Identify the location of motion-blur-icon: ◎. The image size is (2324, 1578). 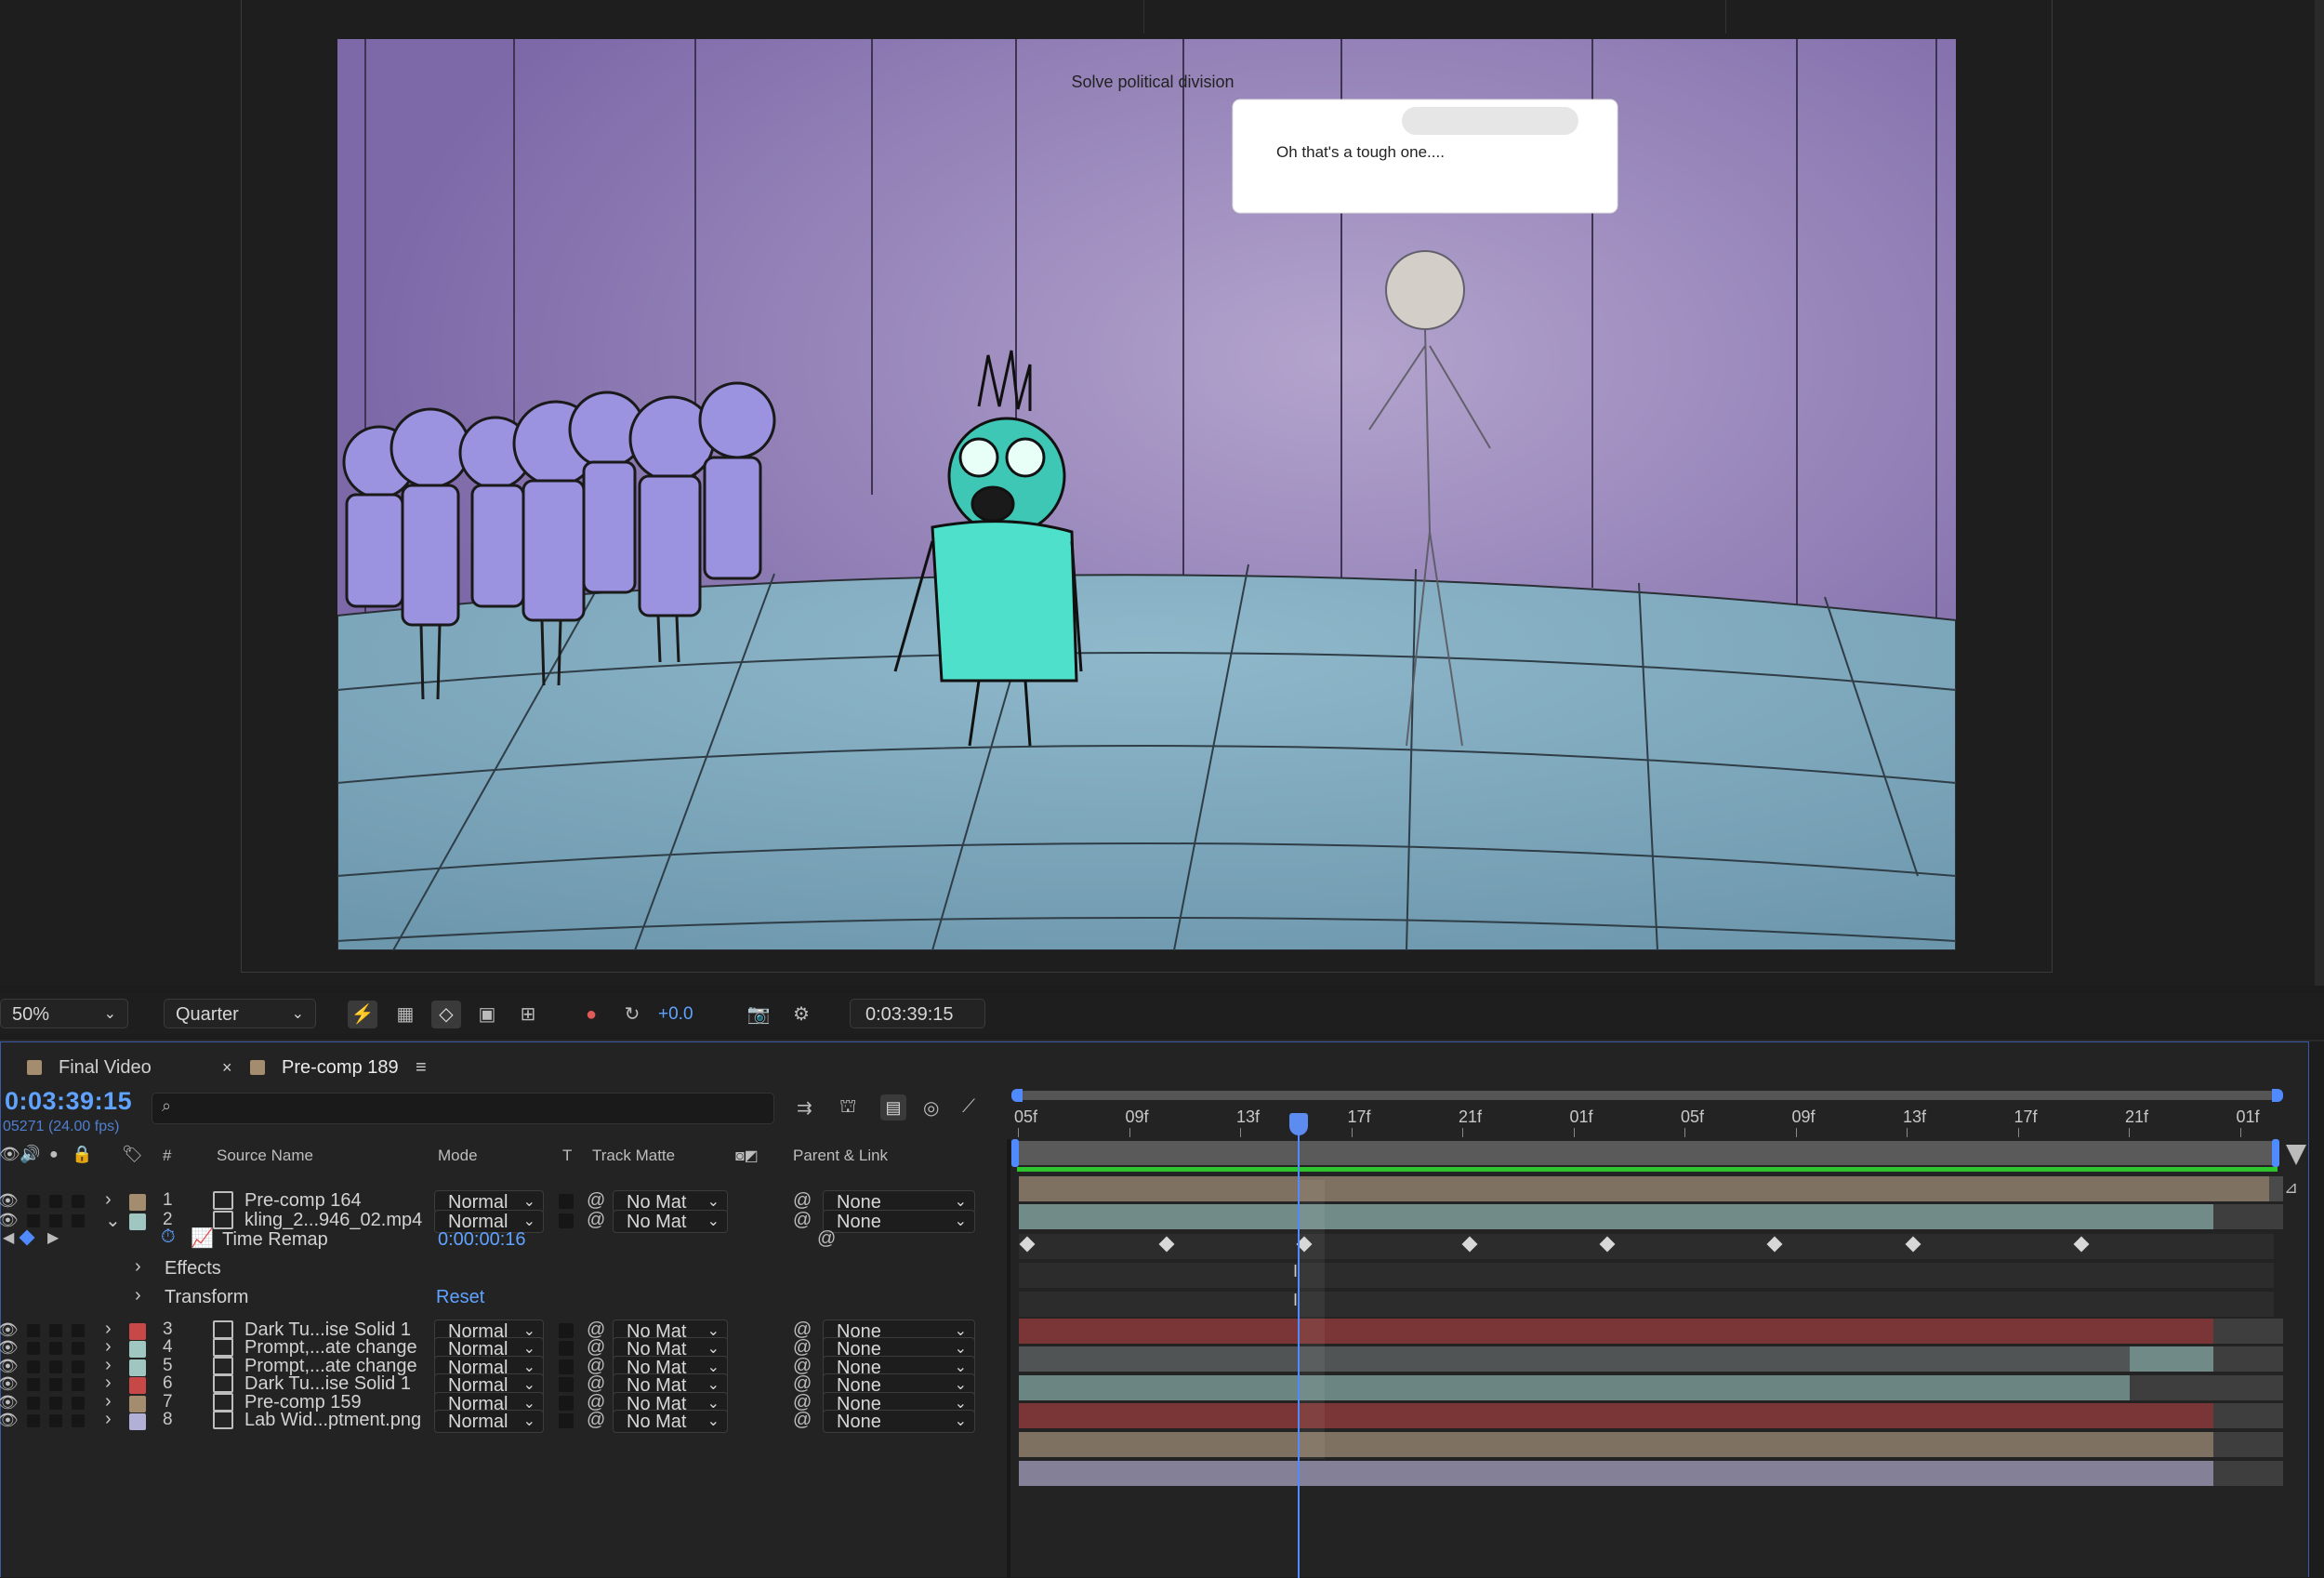
(931, 1108).